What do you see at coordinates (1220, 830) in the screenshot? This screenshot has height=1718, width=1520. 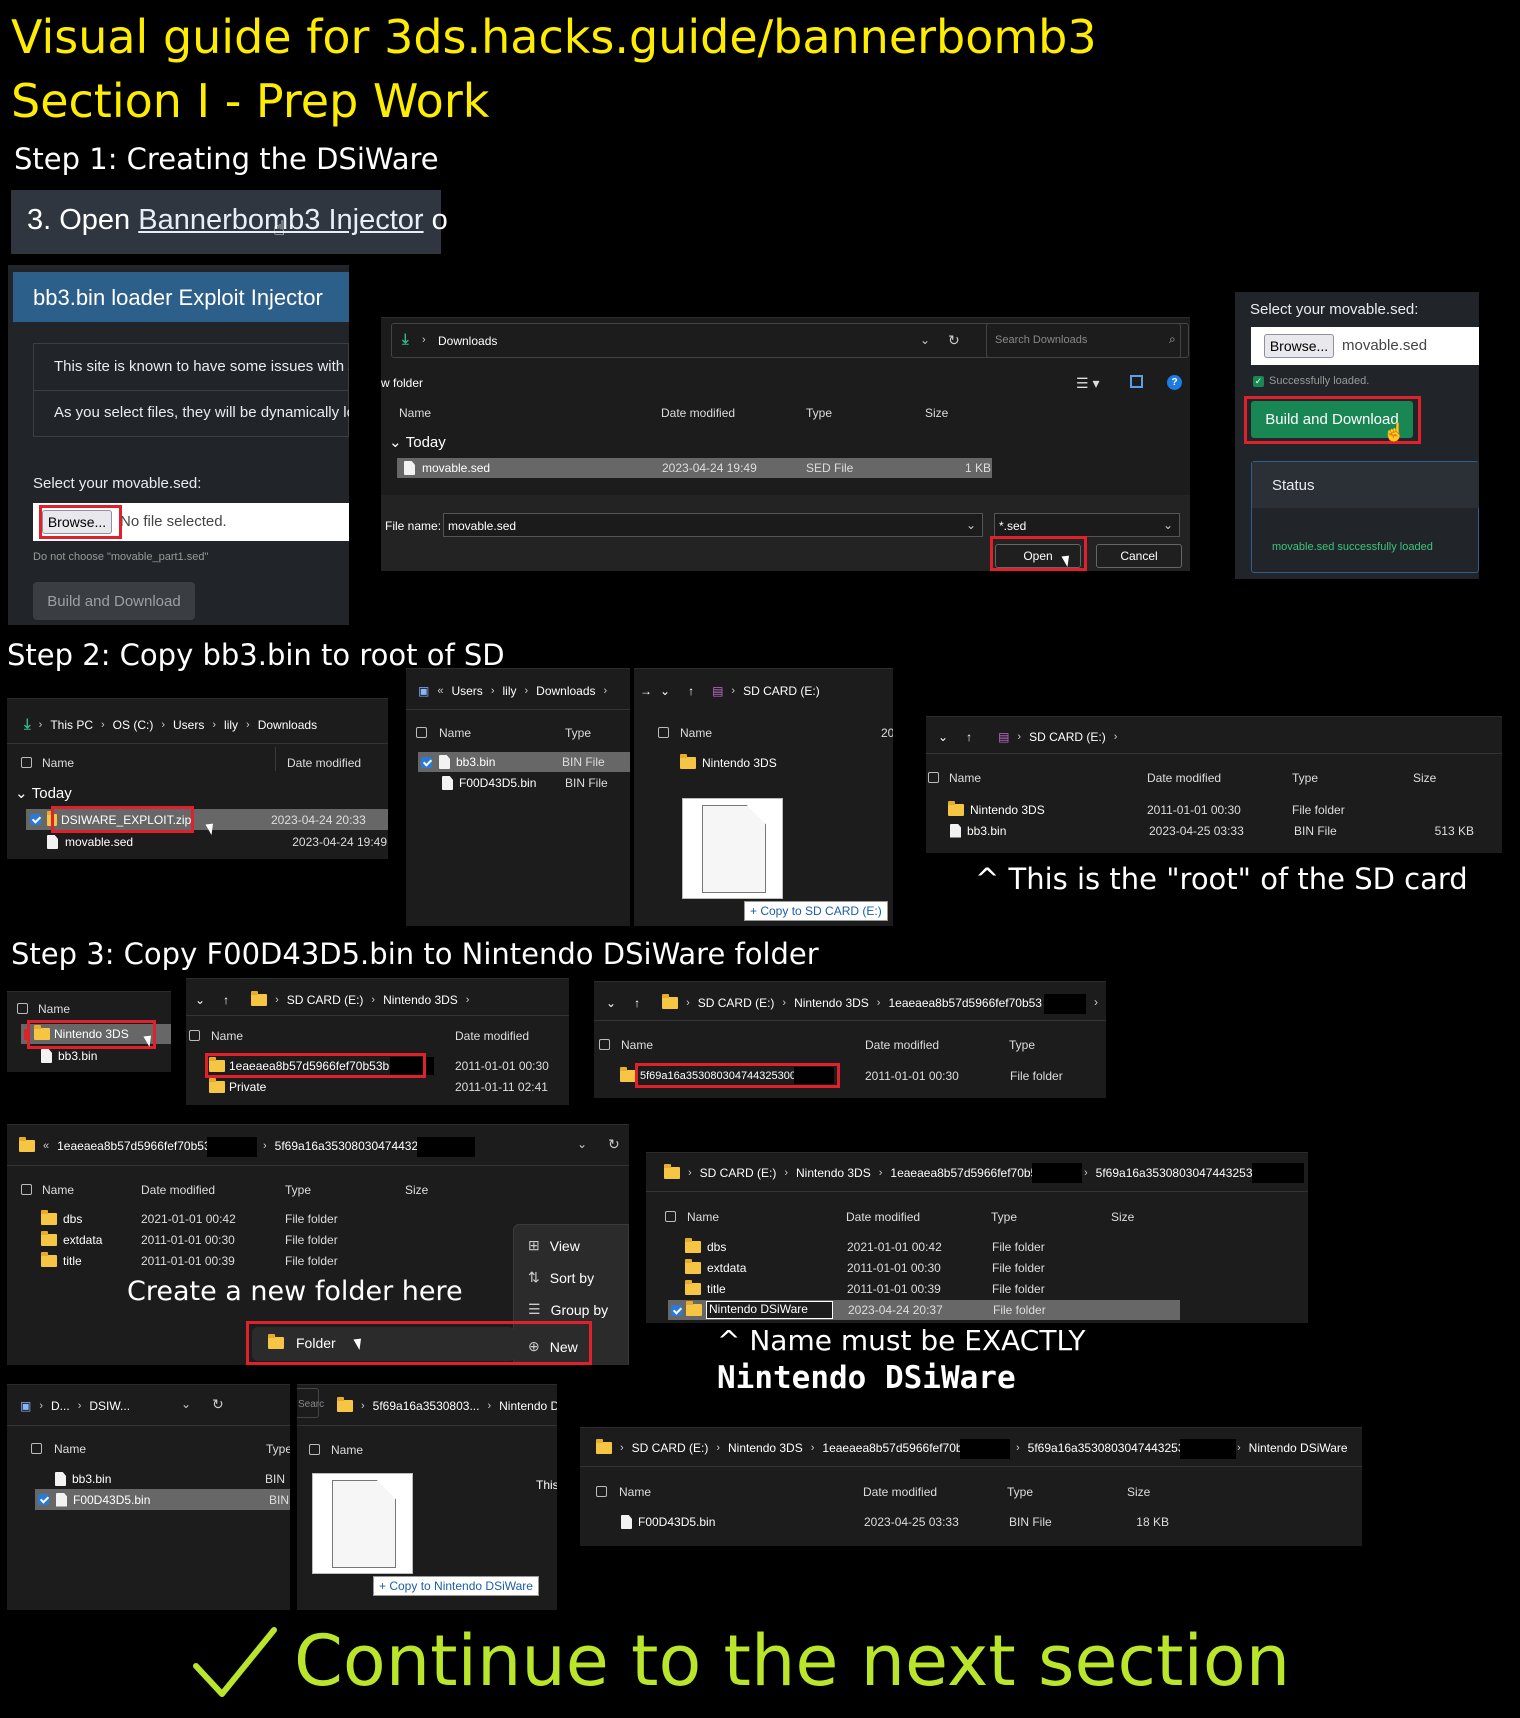 I see `root-row-bb3: bb3.bin 2023-04-25 03:33 BIN File 513 KB` at bounding box center [1220, 830].